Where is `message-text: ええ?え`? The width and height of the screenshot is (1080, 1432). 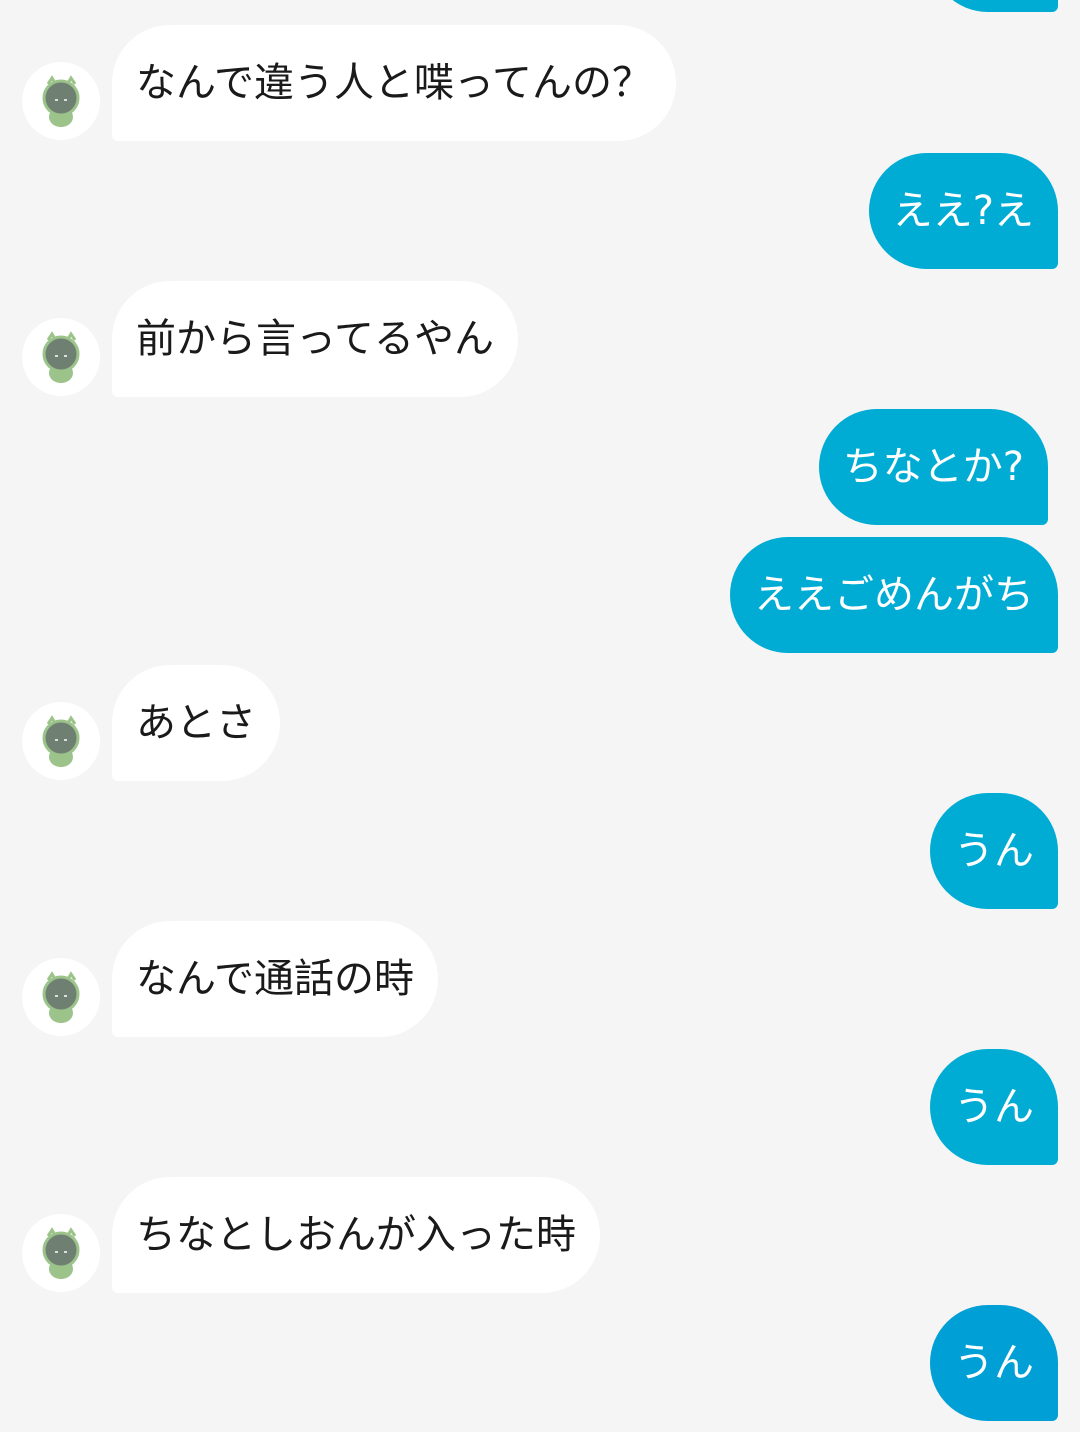
message-text: ええ?え is located at coordinates (963, 211).